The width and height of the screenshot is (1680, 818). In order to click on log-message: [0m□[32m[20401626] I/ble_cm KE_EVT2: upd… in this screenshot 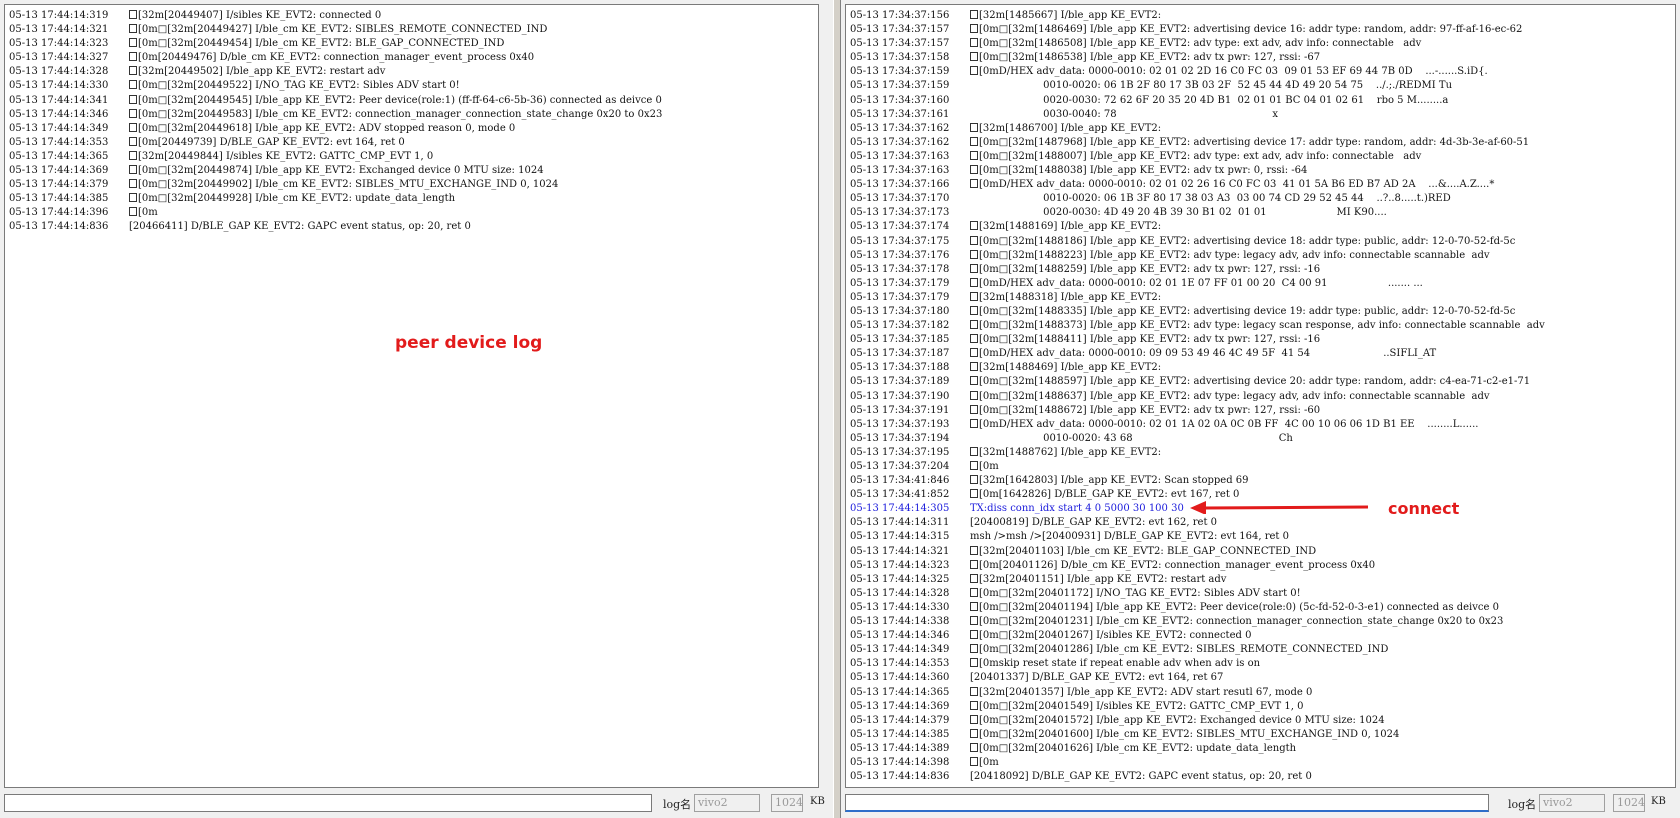, I will do `click(1138, 748)`.